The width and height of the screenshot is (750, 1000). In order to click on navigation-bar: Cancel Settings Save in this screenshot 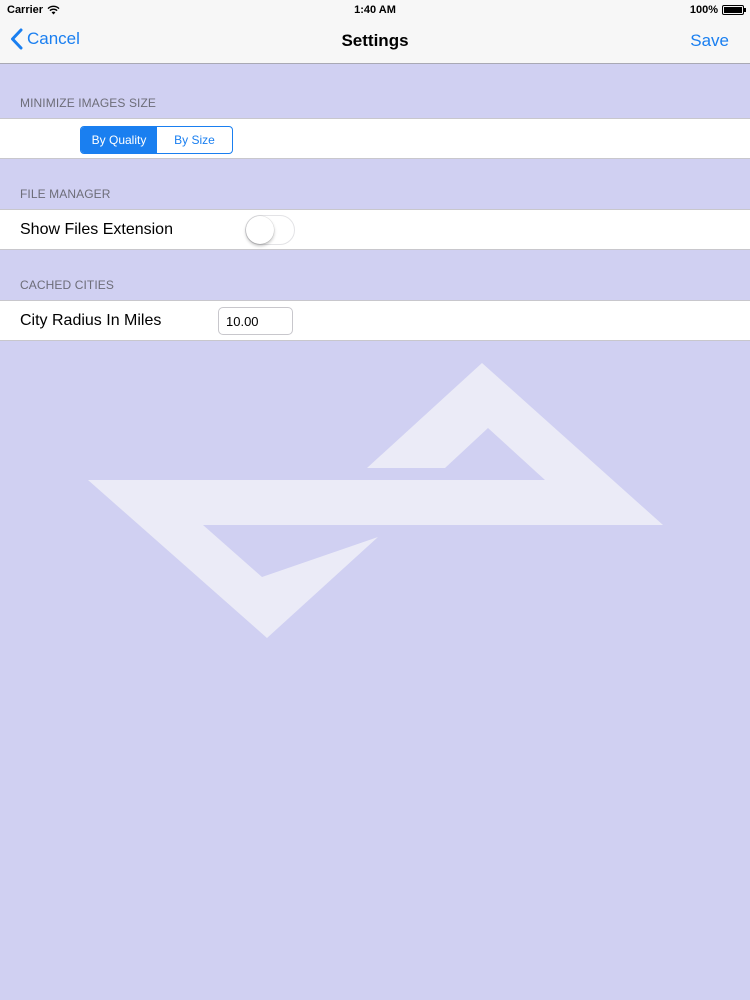, I will do `click(375, 42)`.